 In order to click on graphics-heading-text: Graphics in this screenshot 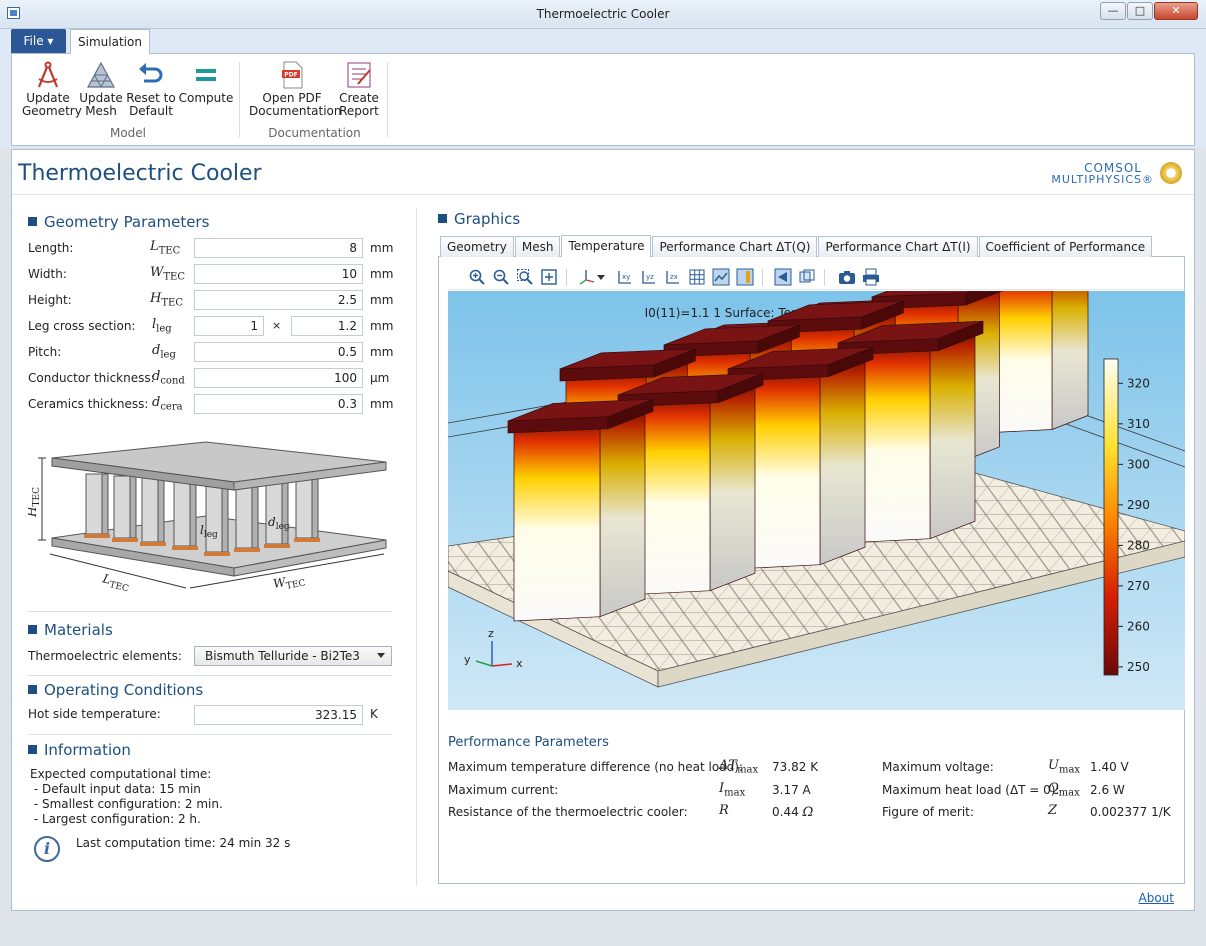, I will do `click(487, 219)`.